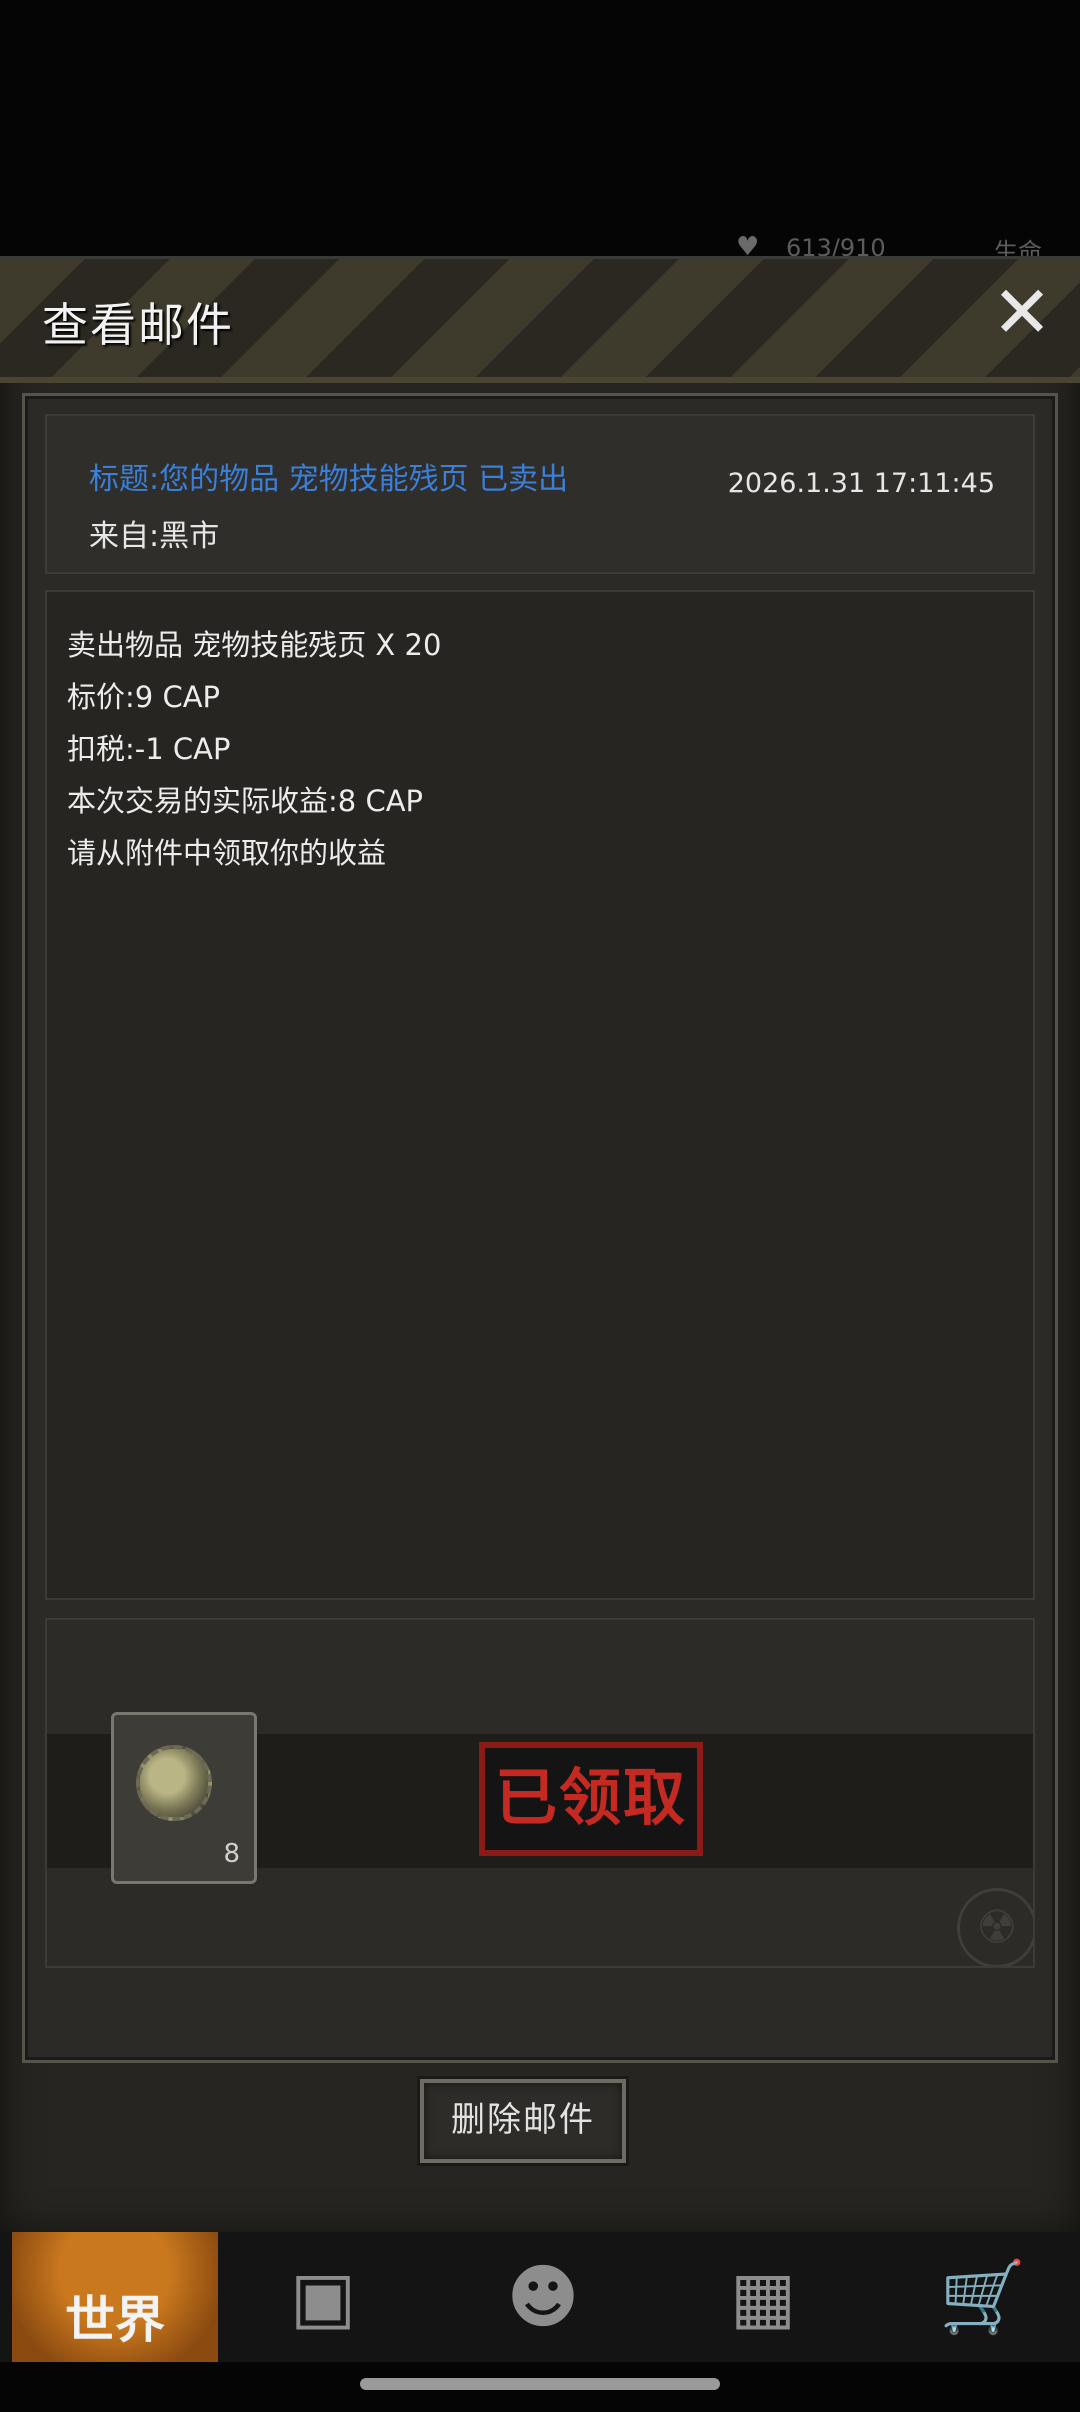 The image size is (1080, 2412). What do you see at coordinates (174, 1783) in the screenshot?
I see `bottlecap-icon` at bounding box center [174, 1783].